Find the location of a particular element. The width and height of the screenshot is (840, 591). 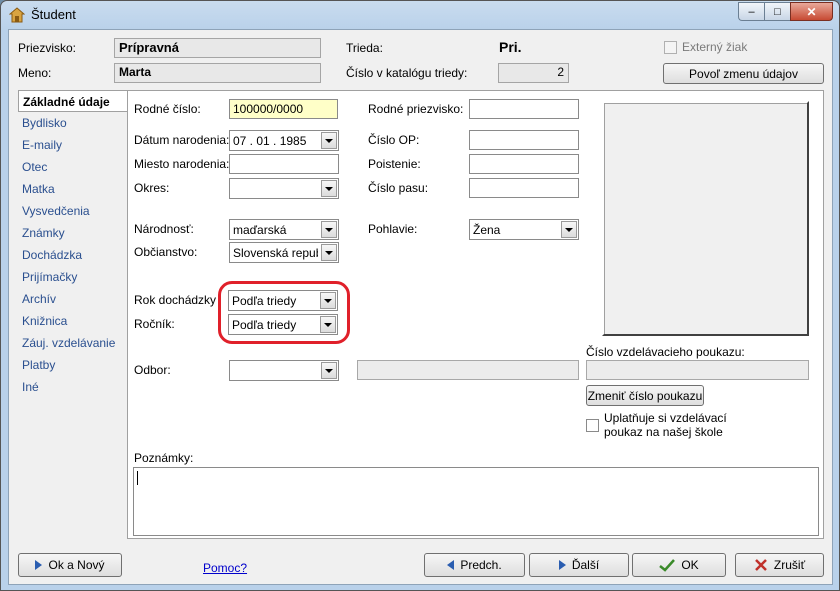

change-voucher-button: Zmeniť číslo poukazu is located at coordinates (645, 395).